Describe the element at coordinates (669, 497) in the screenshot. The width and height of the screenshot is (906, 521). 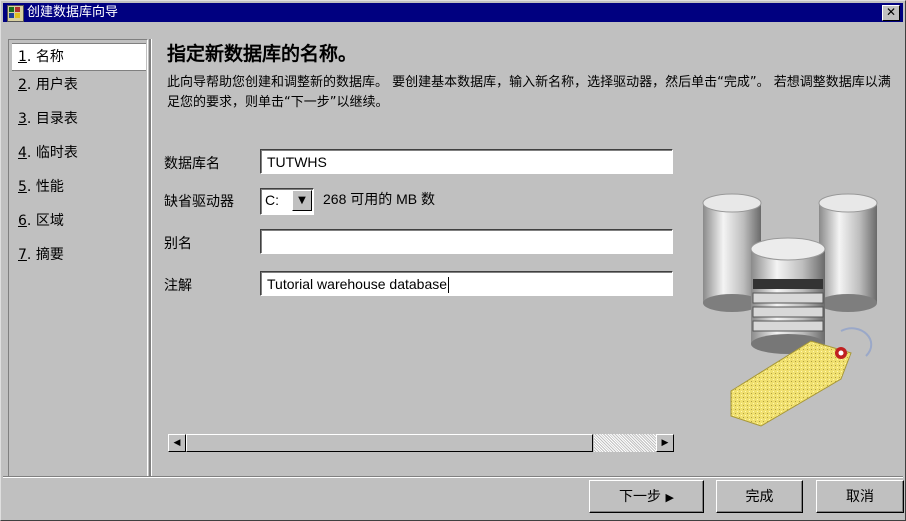
I see `arrow-right-icon: ▶` at that location.